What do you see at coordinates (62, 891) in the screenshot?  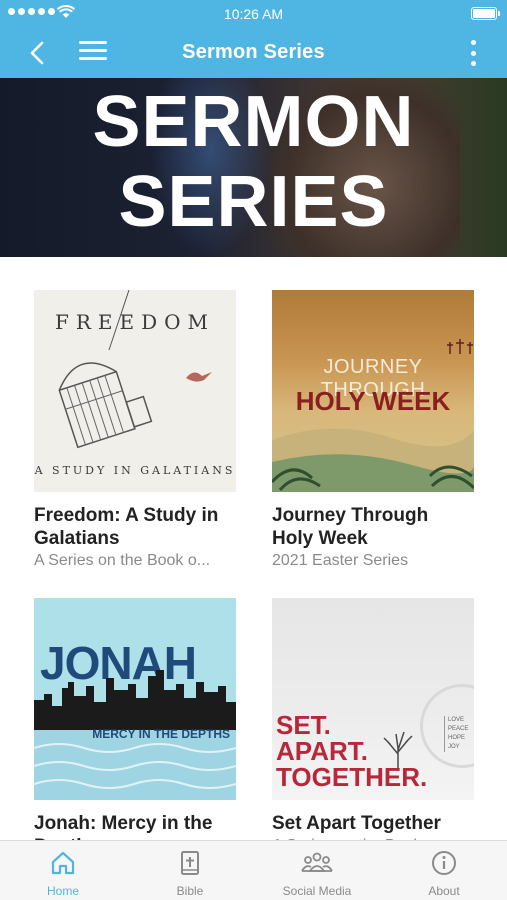 I see `tab-label: Home` at bounding box center [62, 891].